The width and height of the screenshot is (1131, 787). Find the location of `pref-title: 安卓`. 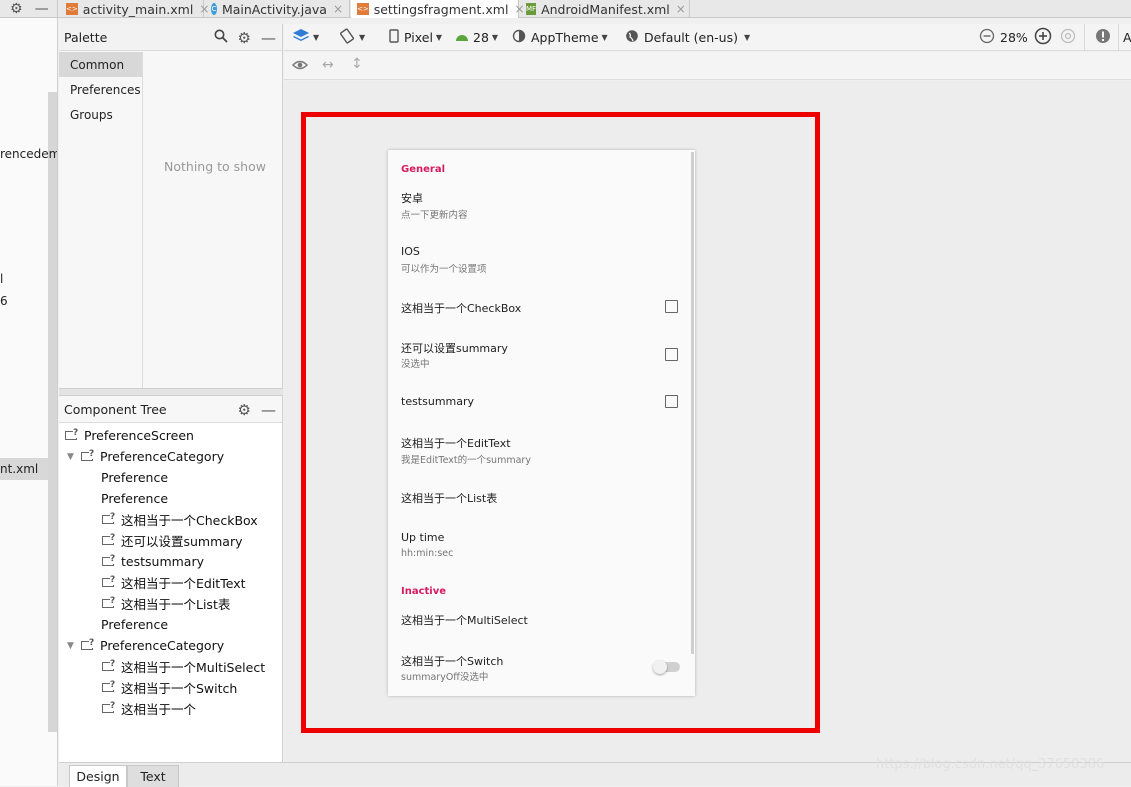

pref-title: 安卓 is located at coordinates (412, 198).